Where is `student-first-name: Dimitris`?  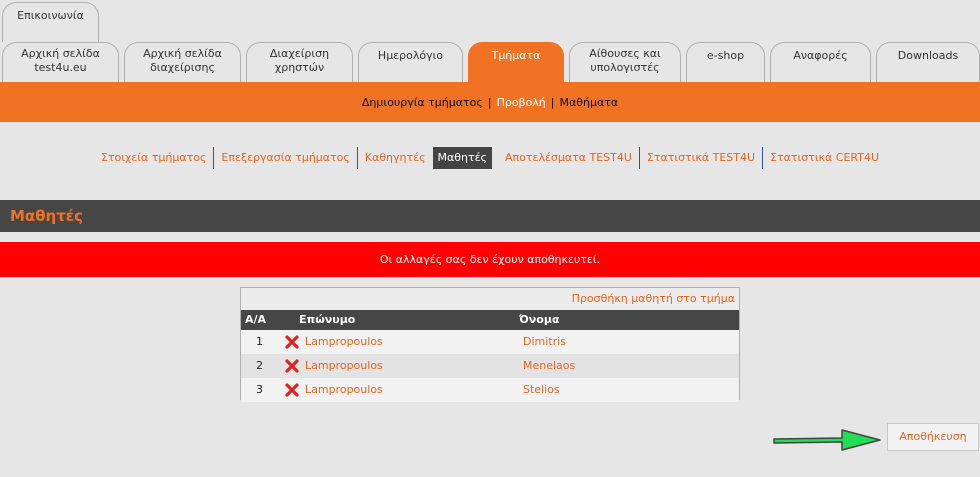
student-first-name: Dimitris is located at coordinates (623, 342).